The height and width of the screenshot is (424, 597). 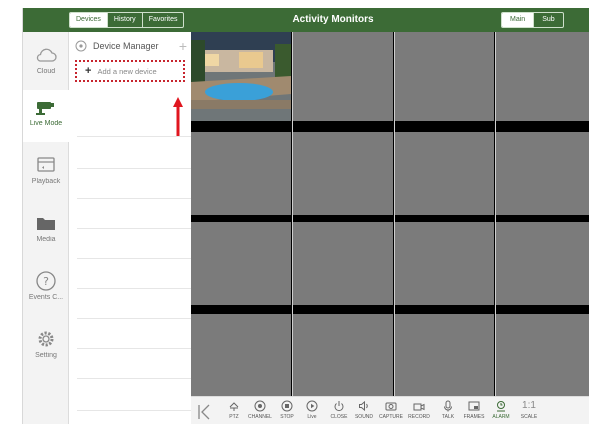 I want to click on sidebar-item-label: Cloud, so click(x=46, y=71).